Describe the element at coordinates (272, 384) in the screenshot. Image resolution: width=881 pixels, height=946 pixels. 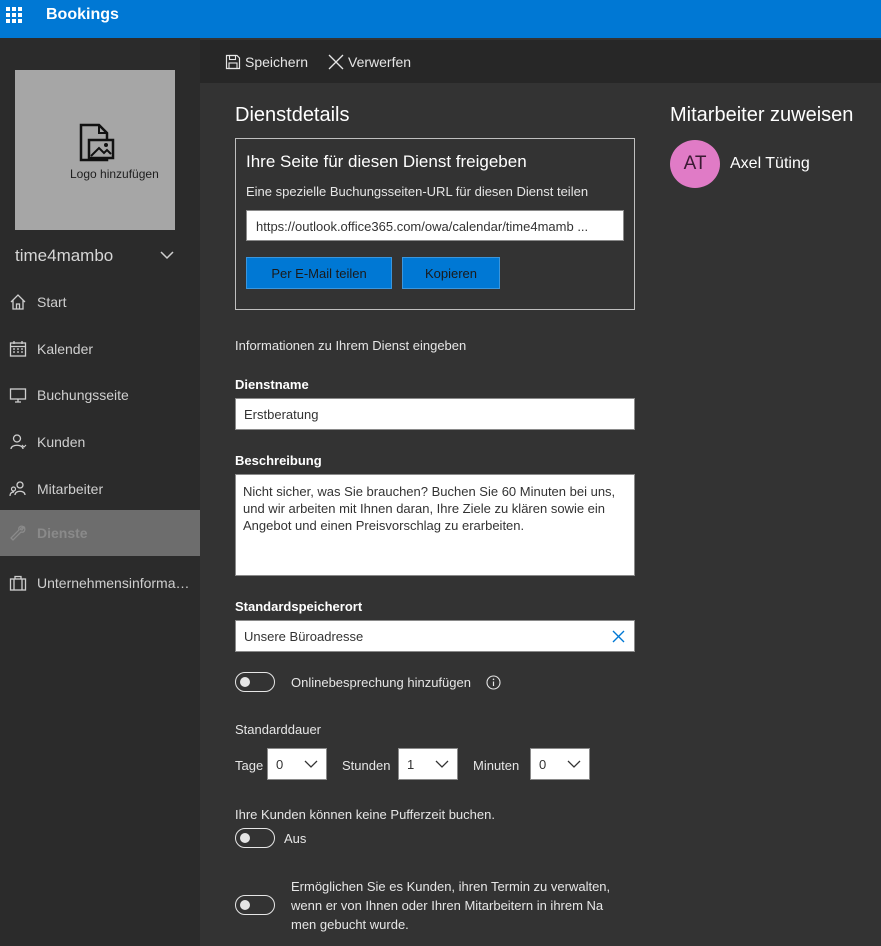
I see `service-name-label: Dienstname` at that location.